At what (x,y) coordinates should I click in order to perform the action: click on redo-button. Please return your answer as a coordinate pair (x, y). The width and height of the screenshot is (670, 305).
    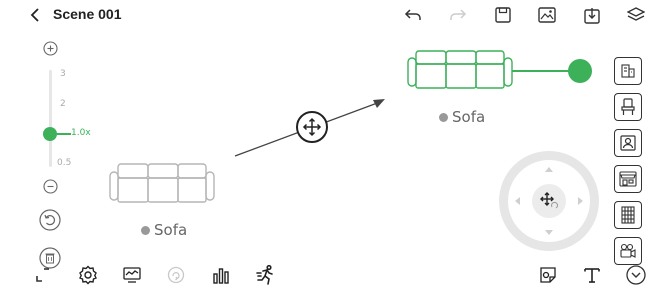
    Looking at the image, I should click on (458, 15).